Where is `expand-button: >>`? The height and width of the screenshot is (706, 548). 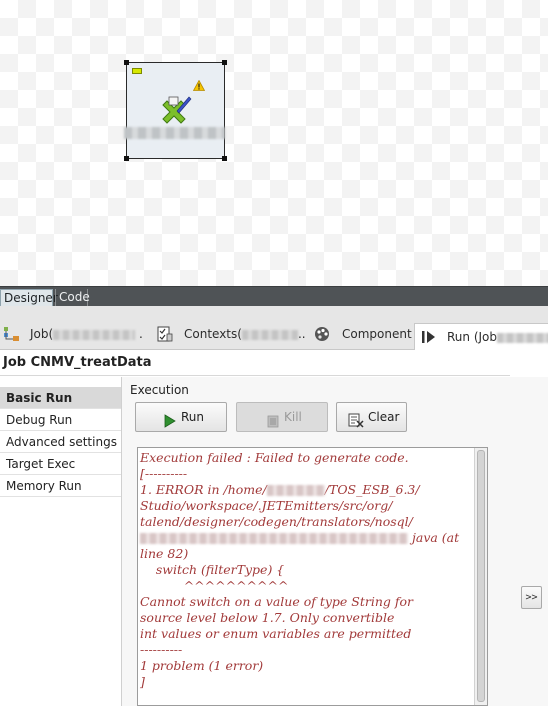
expand-button: >> is located at coordinates (531, 597).